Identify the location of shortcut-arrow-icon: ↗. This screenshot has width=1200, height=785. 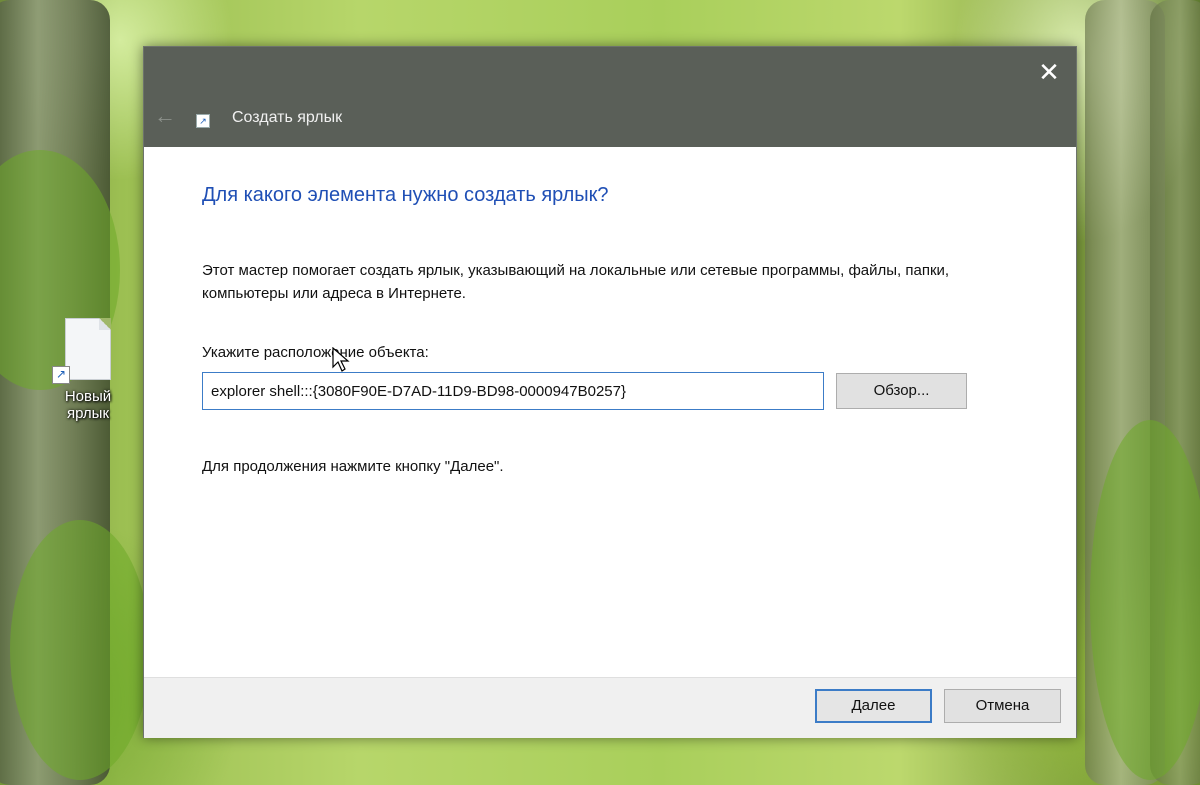
(61, 375).